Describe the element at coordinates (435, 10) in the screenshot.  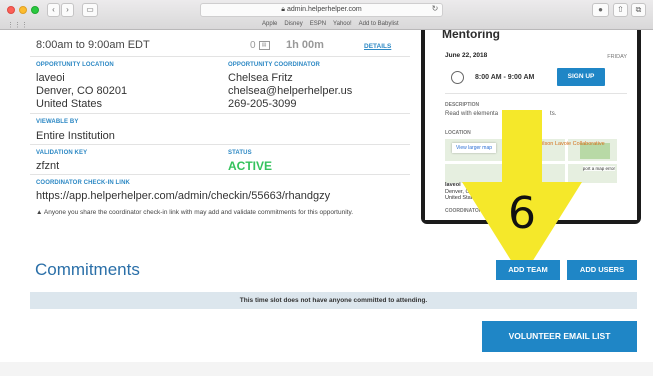
I see `reload-icon: ↻` at that location.